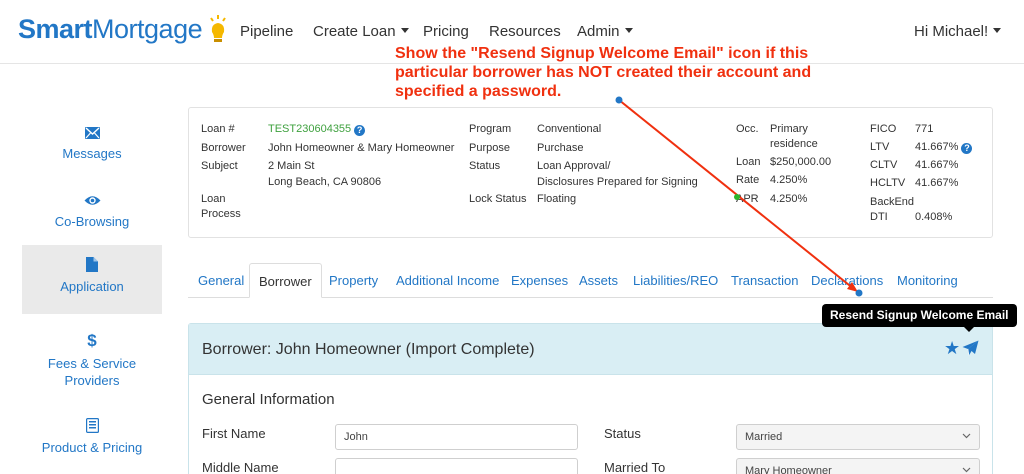  What do you see at coordinates (801, 162) in the screenshot?
I see `loan-amount-value: $250,000.00` at bounding box center [801, 162].